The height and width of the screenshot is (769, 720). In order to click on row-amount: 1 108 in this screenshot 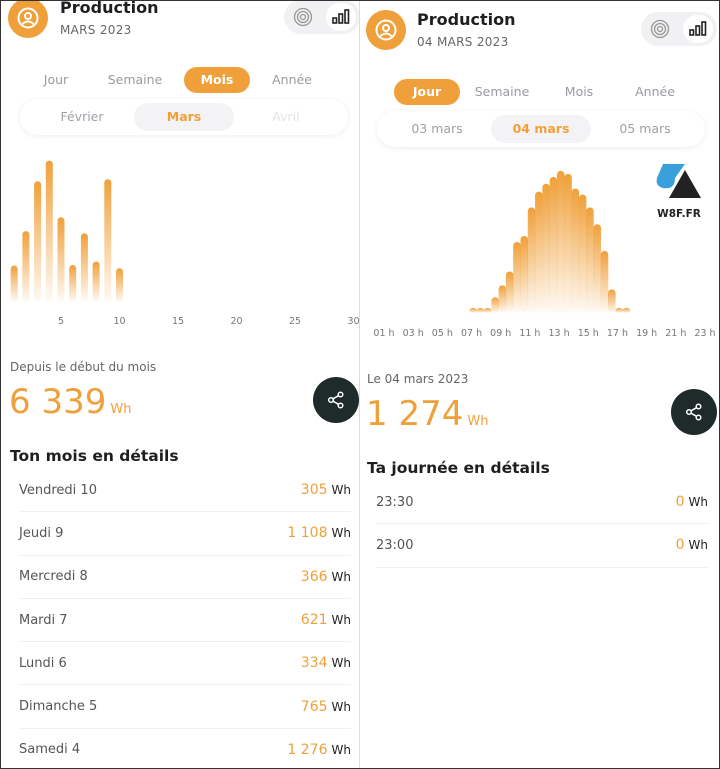, I will do `click(307, 533)`.